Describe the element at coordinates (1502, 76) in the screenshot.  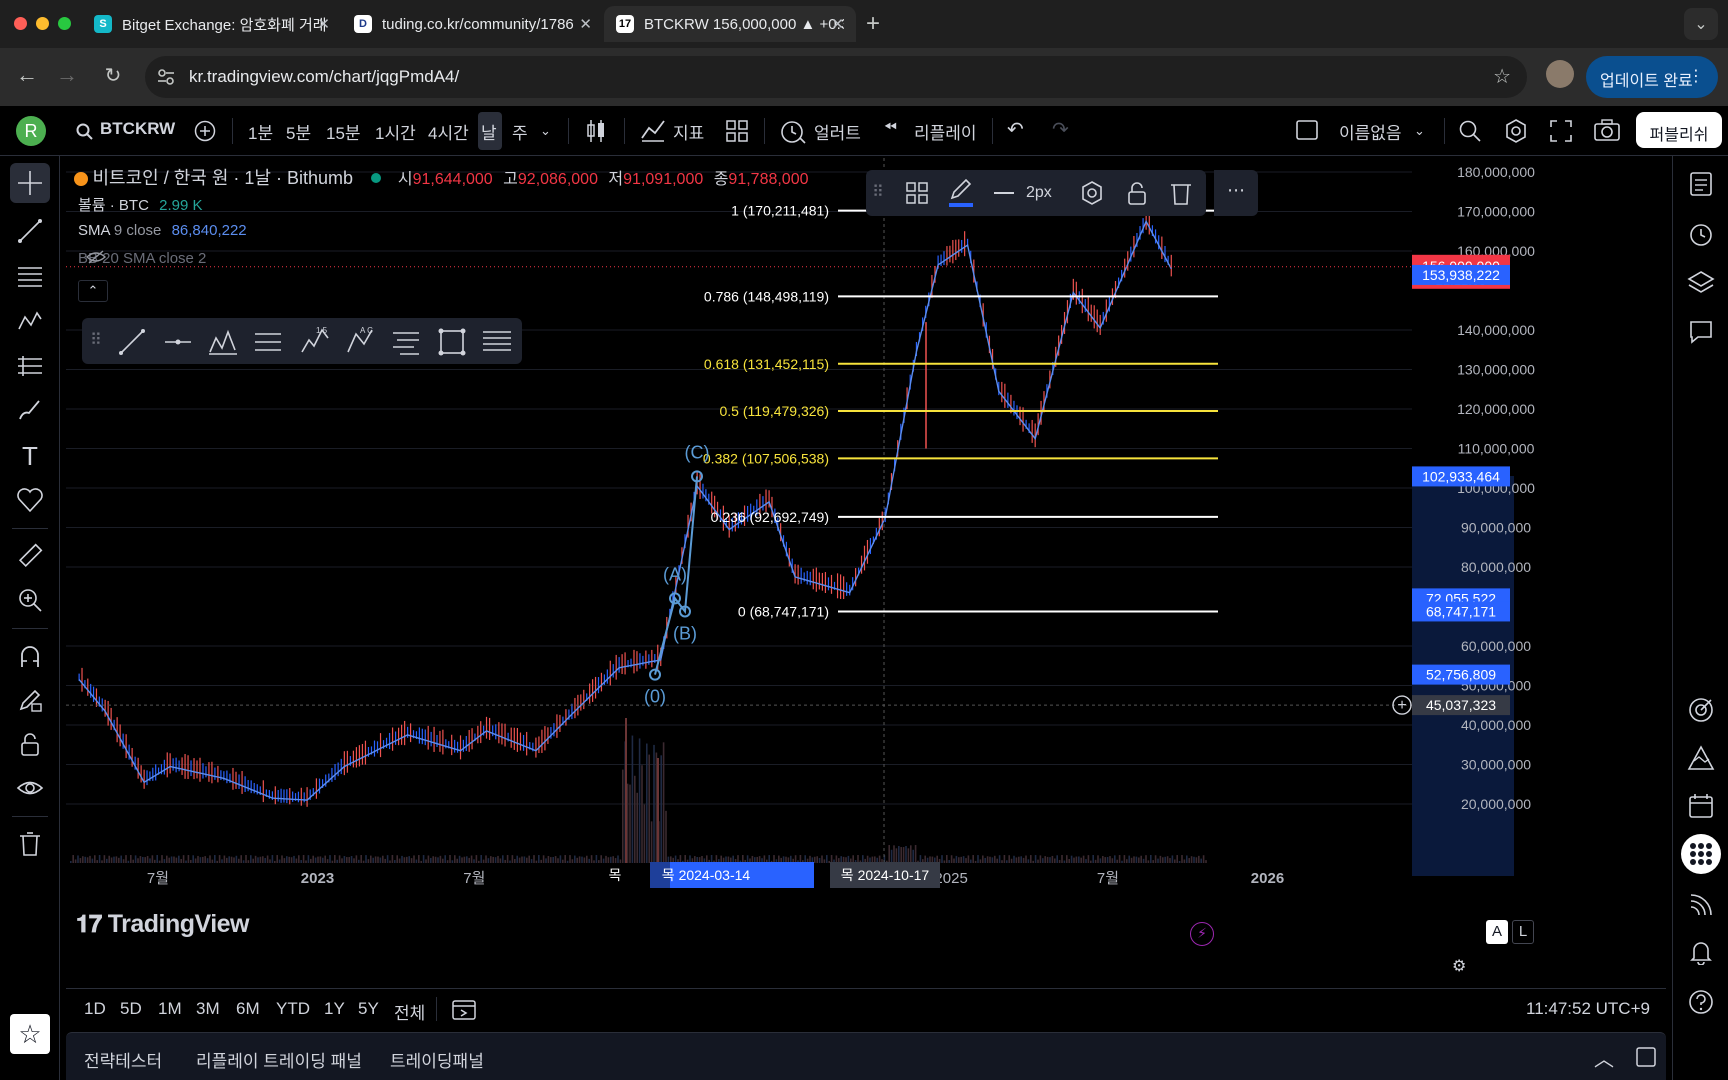
I see `bookmark-star-icon: ☆` at that location.